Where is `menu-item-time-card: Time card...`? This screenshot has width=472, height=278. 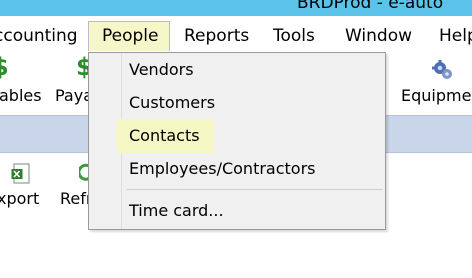 menu-item-time-card: Time card... is located at coordinates (177, 211).